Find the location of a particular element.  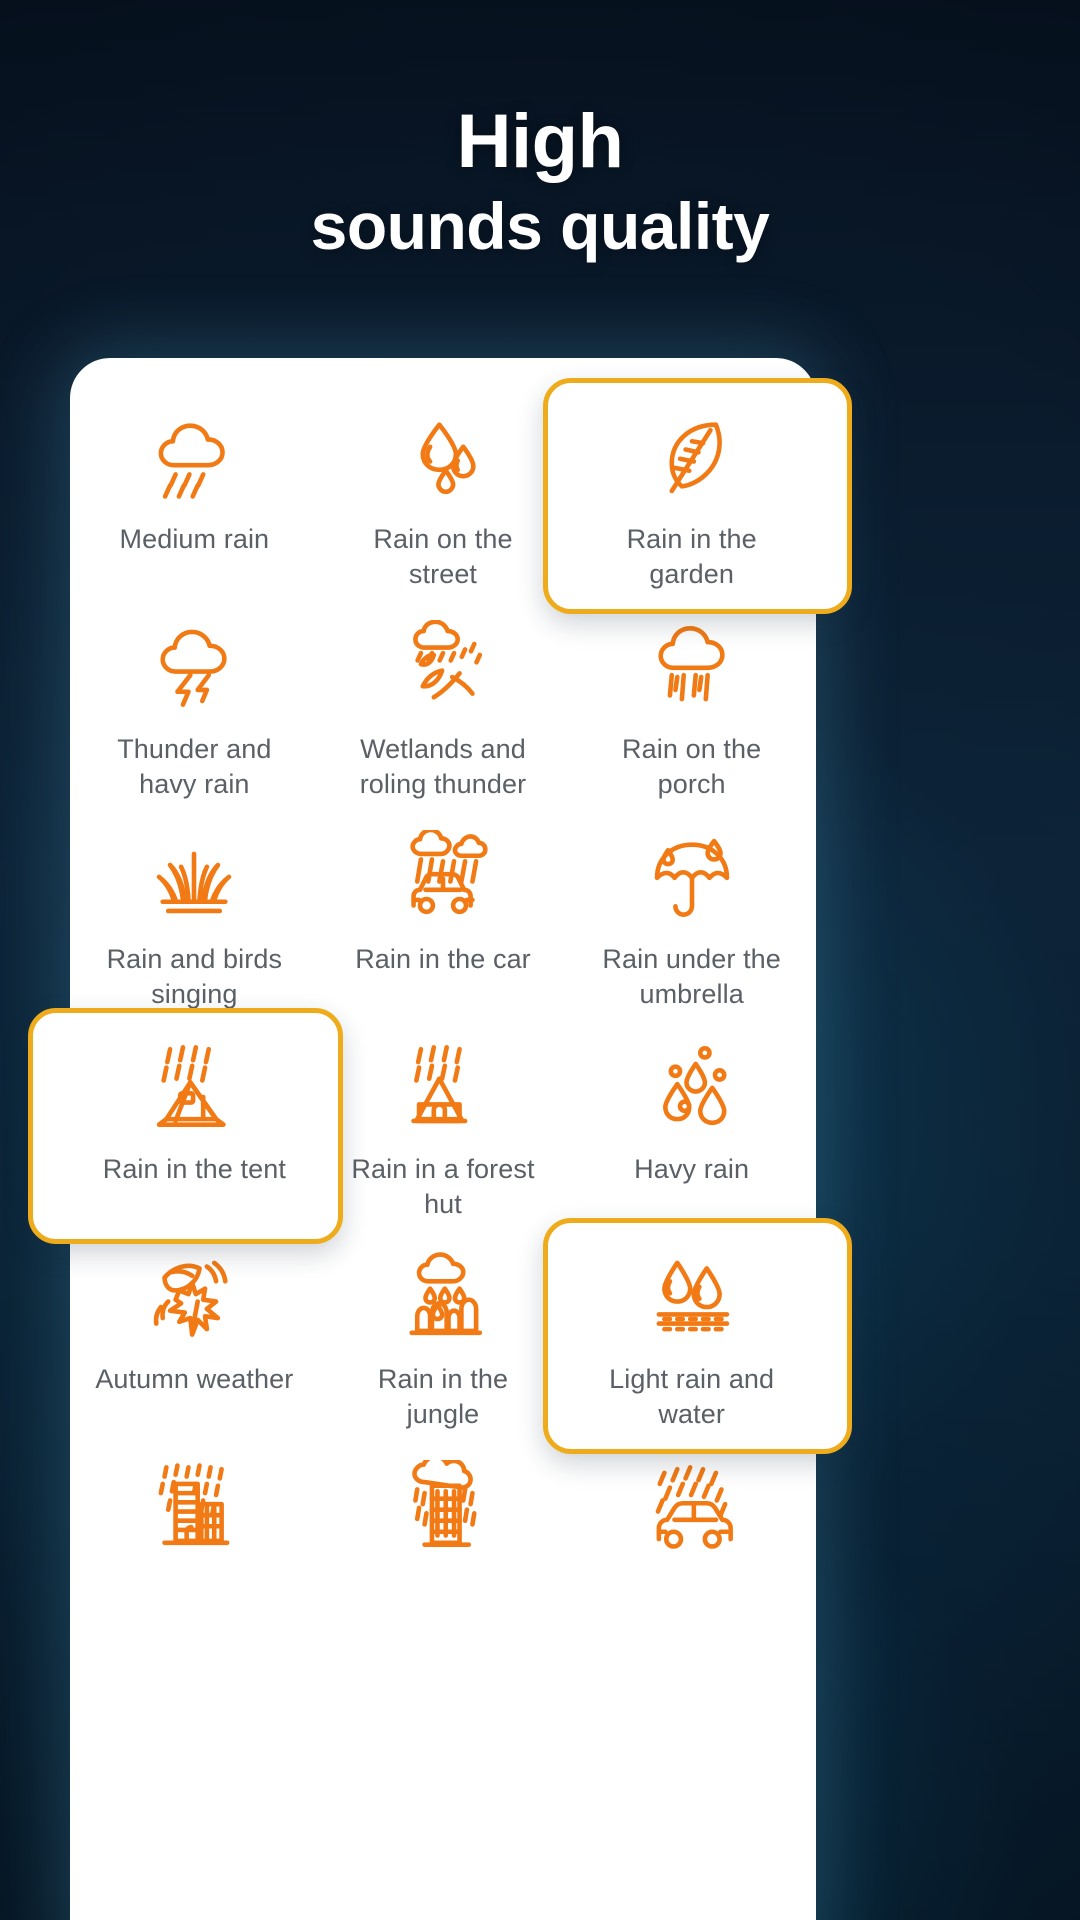

sound-item: Medium rain is located at coordinates (194, 495).